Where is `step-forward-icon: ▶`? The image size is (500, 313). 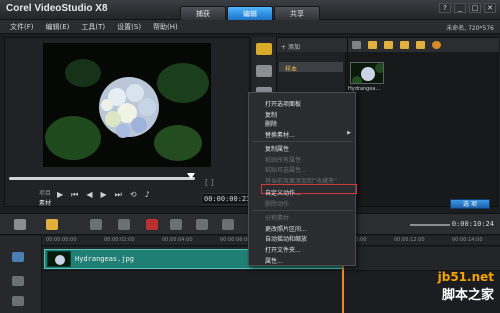 step-forward-icon: ▶ is located at coordinates (104, 195).